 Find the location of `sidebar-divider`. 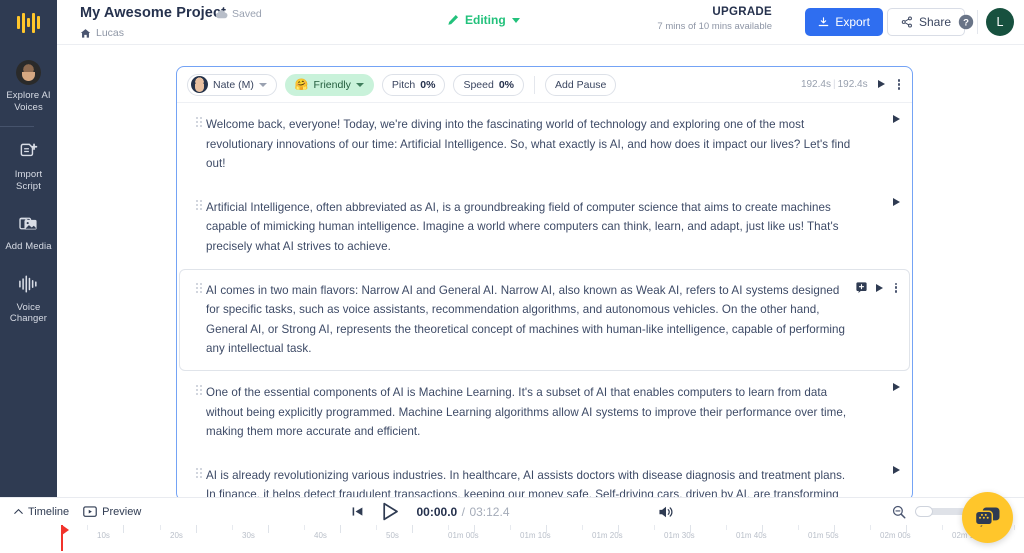

sidebar-divider is located at coordinates (17, 126).